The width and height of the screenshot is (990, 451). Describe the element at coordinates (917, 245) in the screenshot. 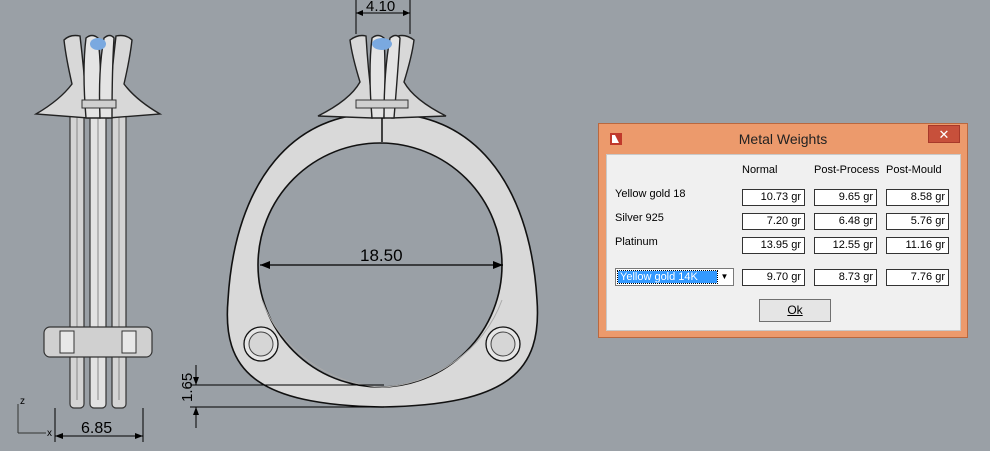

I see `value-field: 11.16 gr` at that location.